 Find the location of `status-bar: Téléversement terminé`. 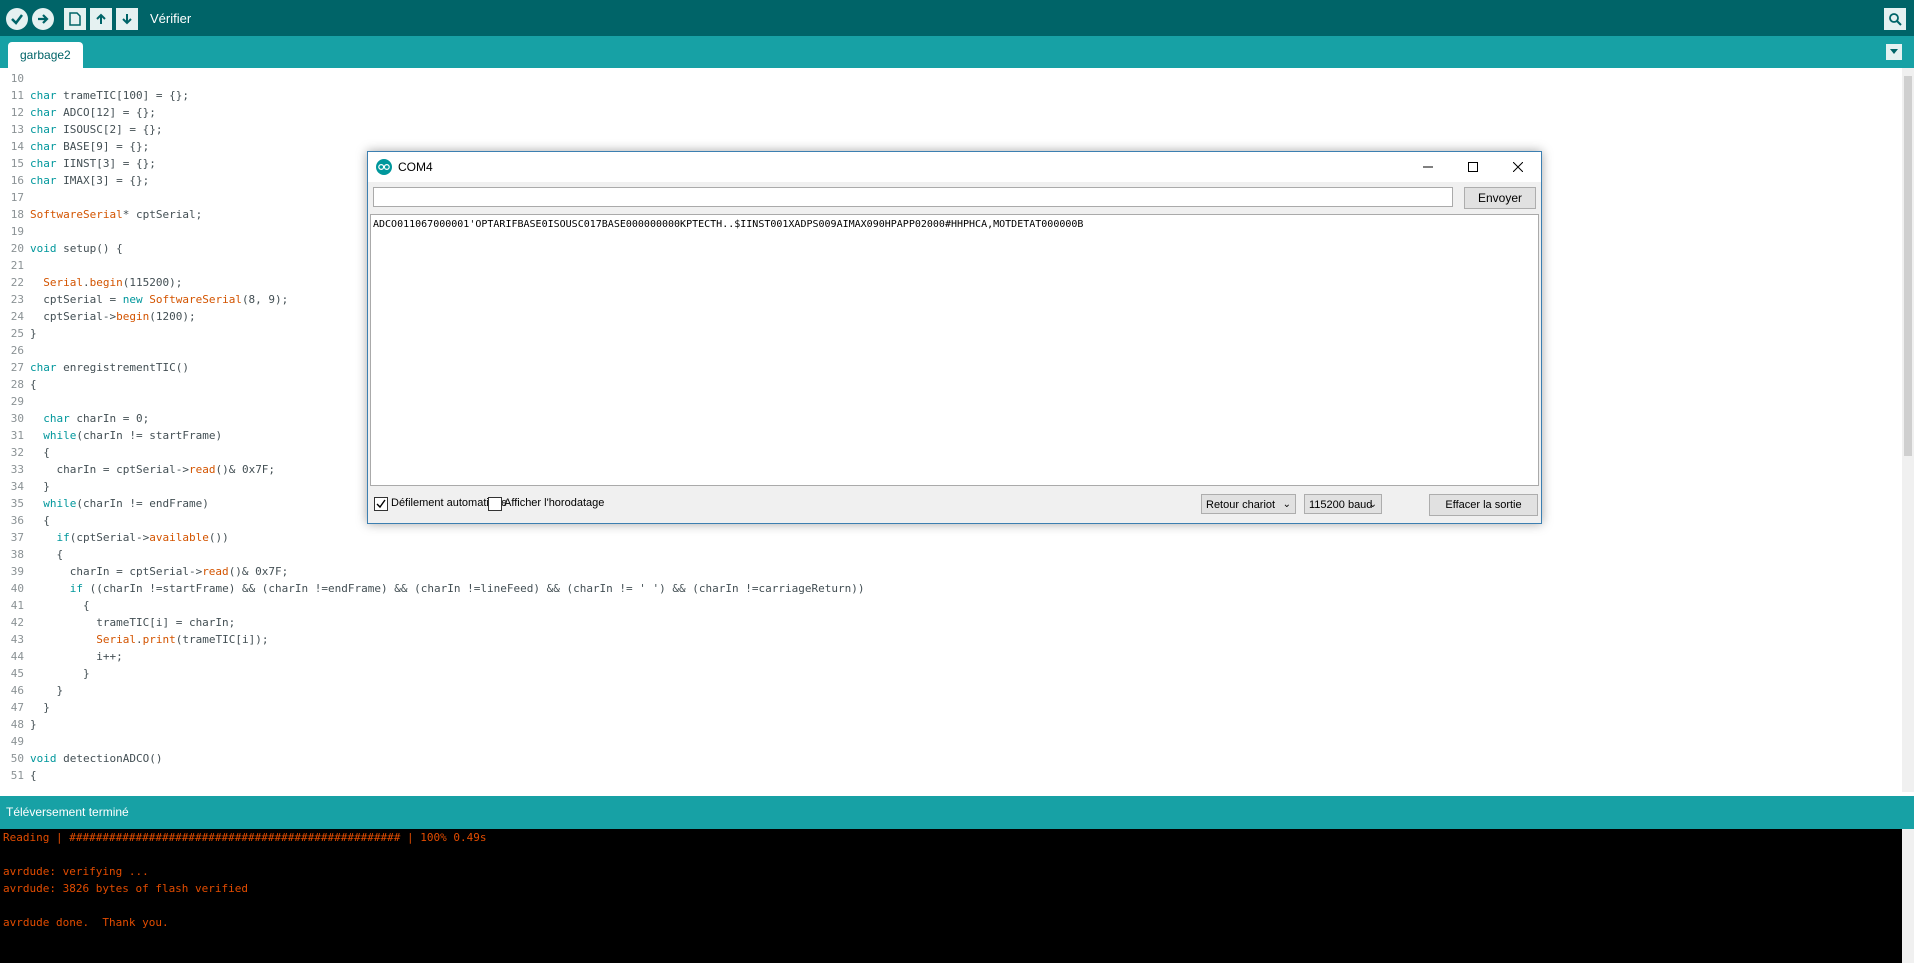

status-bar: Téléversement terminé is located at coordinates (957, 812).